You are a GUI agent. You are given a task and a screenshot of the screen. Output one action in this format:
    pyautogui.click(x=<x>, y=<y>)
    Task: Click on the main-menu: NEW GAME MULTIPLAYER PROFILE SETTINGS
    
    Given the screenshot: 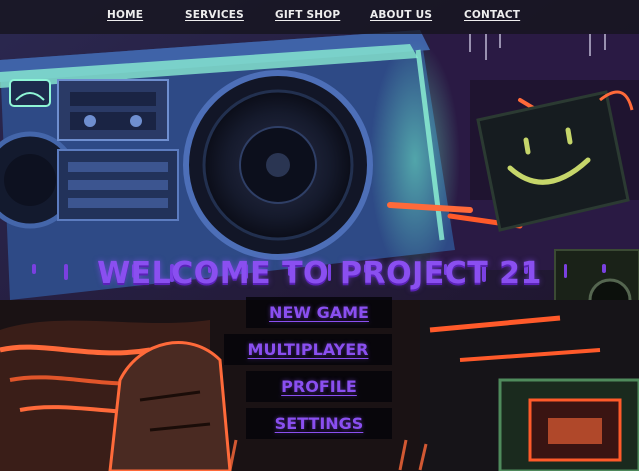 What is the action you would take?
    pyautogui.click(x=308, y=371)
    